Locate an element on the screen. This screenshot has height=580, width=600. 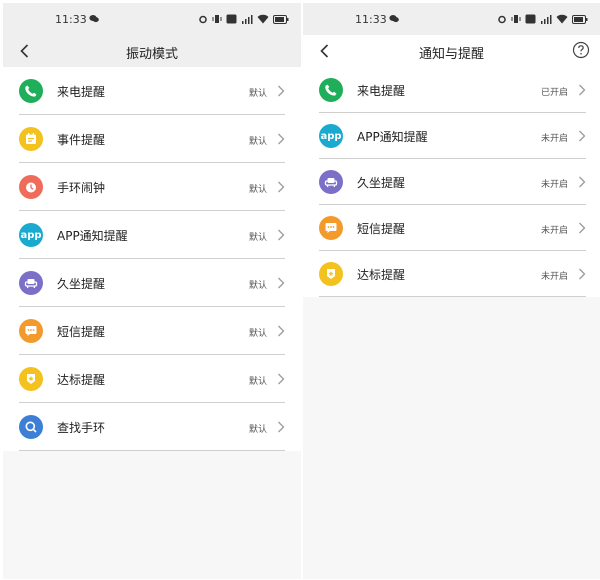
list-item-find-band: 查找手环 默认 is located at coordinates (152, 427).